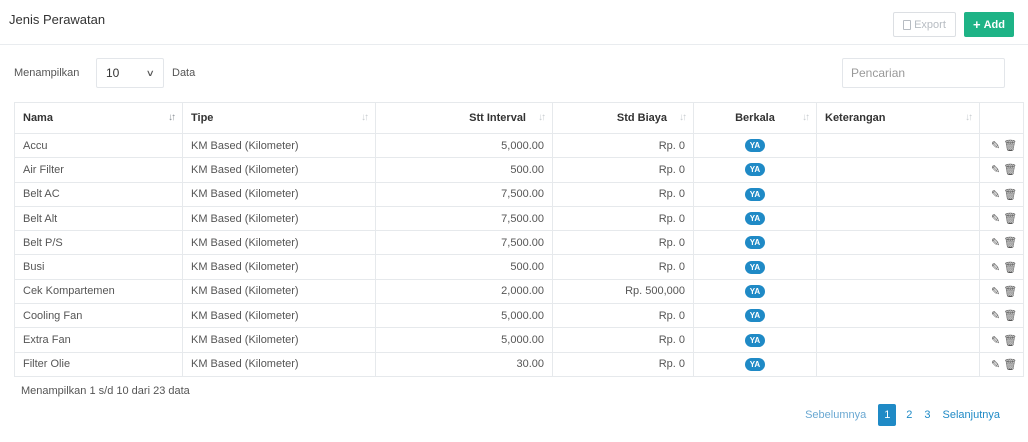 This screenshot has height=442, width=1028. Describe the element at coordinates (113, 73) in the screenshot. I see `page-length-value: 10` at that location.